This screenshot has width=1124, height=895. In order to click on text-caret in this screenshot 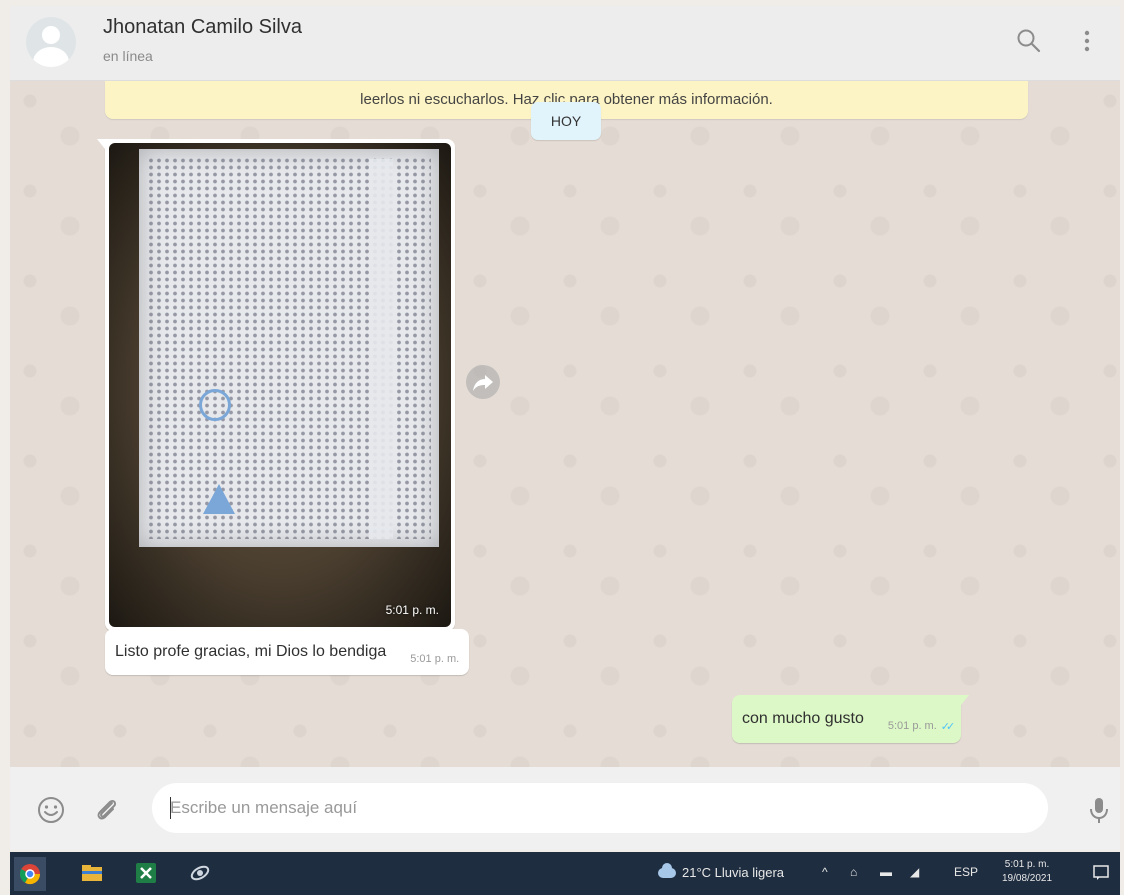, I will do `click(170, 808)`.